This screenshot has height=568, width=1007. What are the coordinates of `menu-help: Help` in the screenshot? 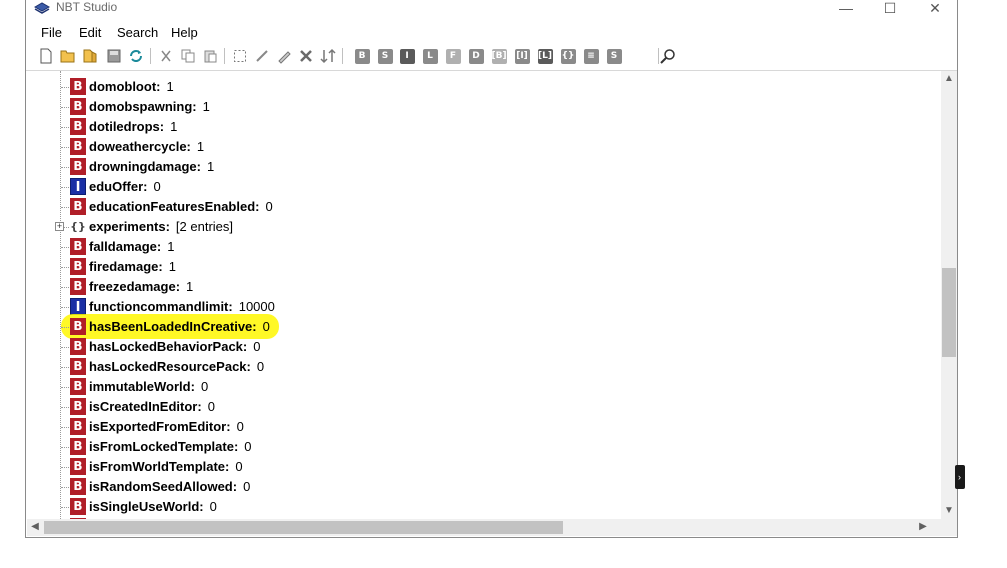 It's located at (184, 33).